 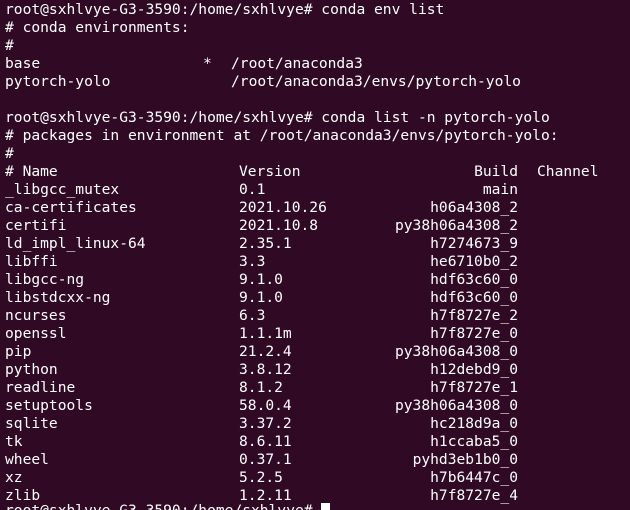 I want to click on package-build: h7f8727e_1, so click(x=474, y=387).